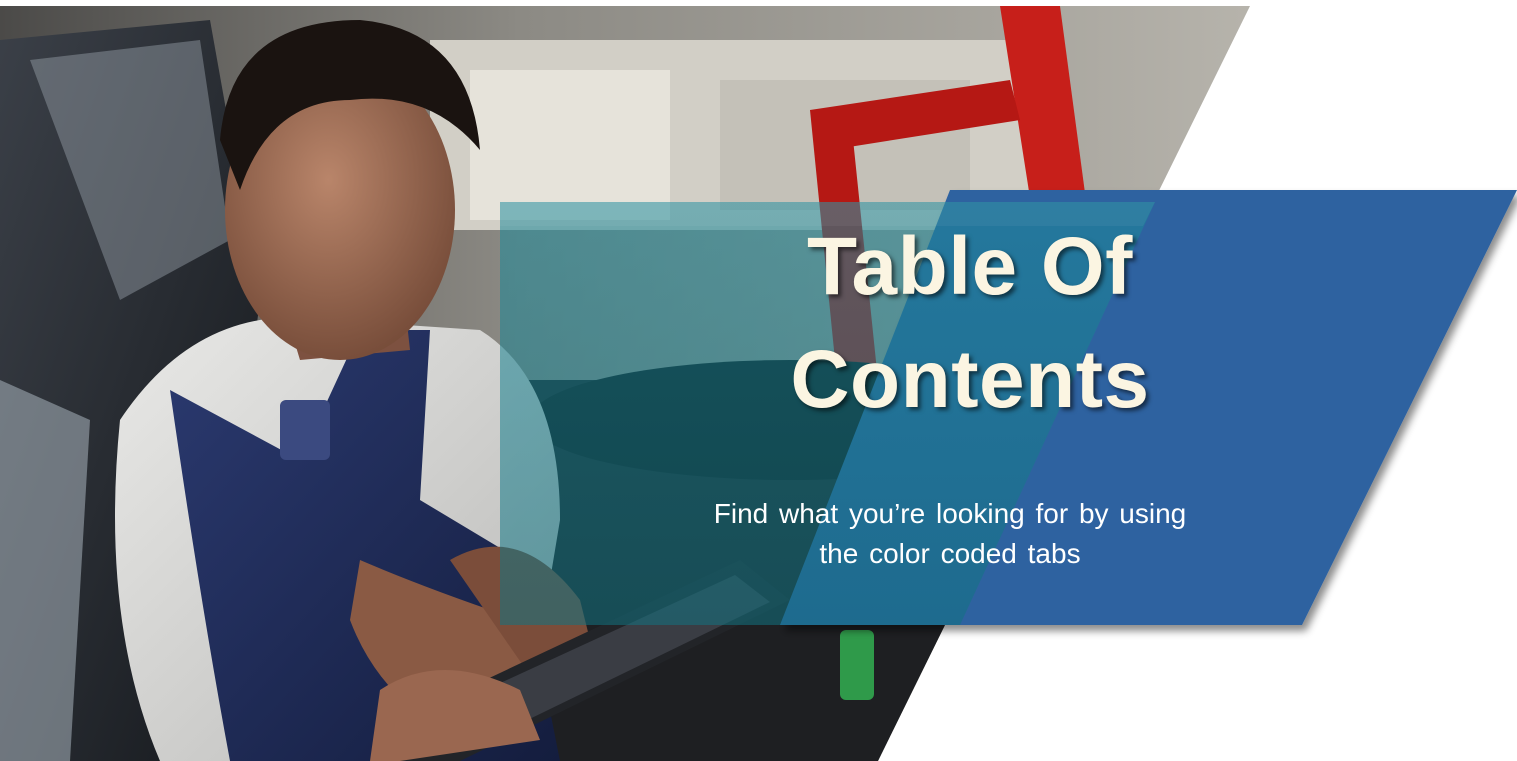 The width and height of the screenshot is (1517, 761). What do you see at coordinates (970, 266) in the screenshot?
I see `page-title-line-1: Table Of` at bounding box center [970, 266].